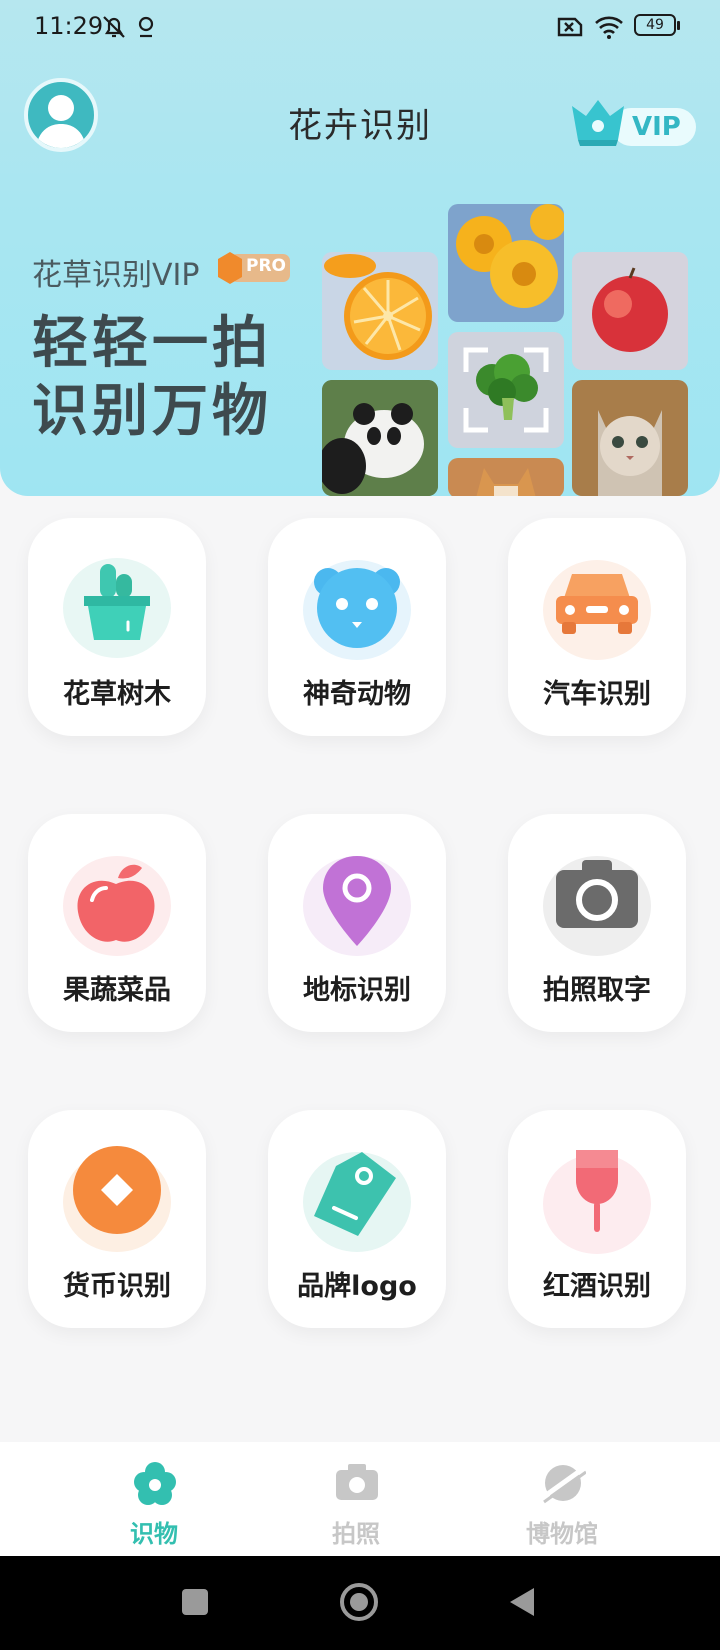  I want to click on wine-glass-icon, so click(597, 1202).